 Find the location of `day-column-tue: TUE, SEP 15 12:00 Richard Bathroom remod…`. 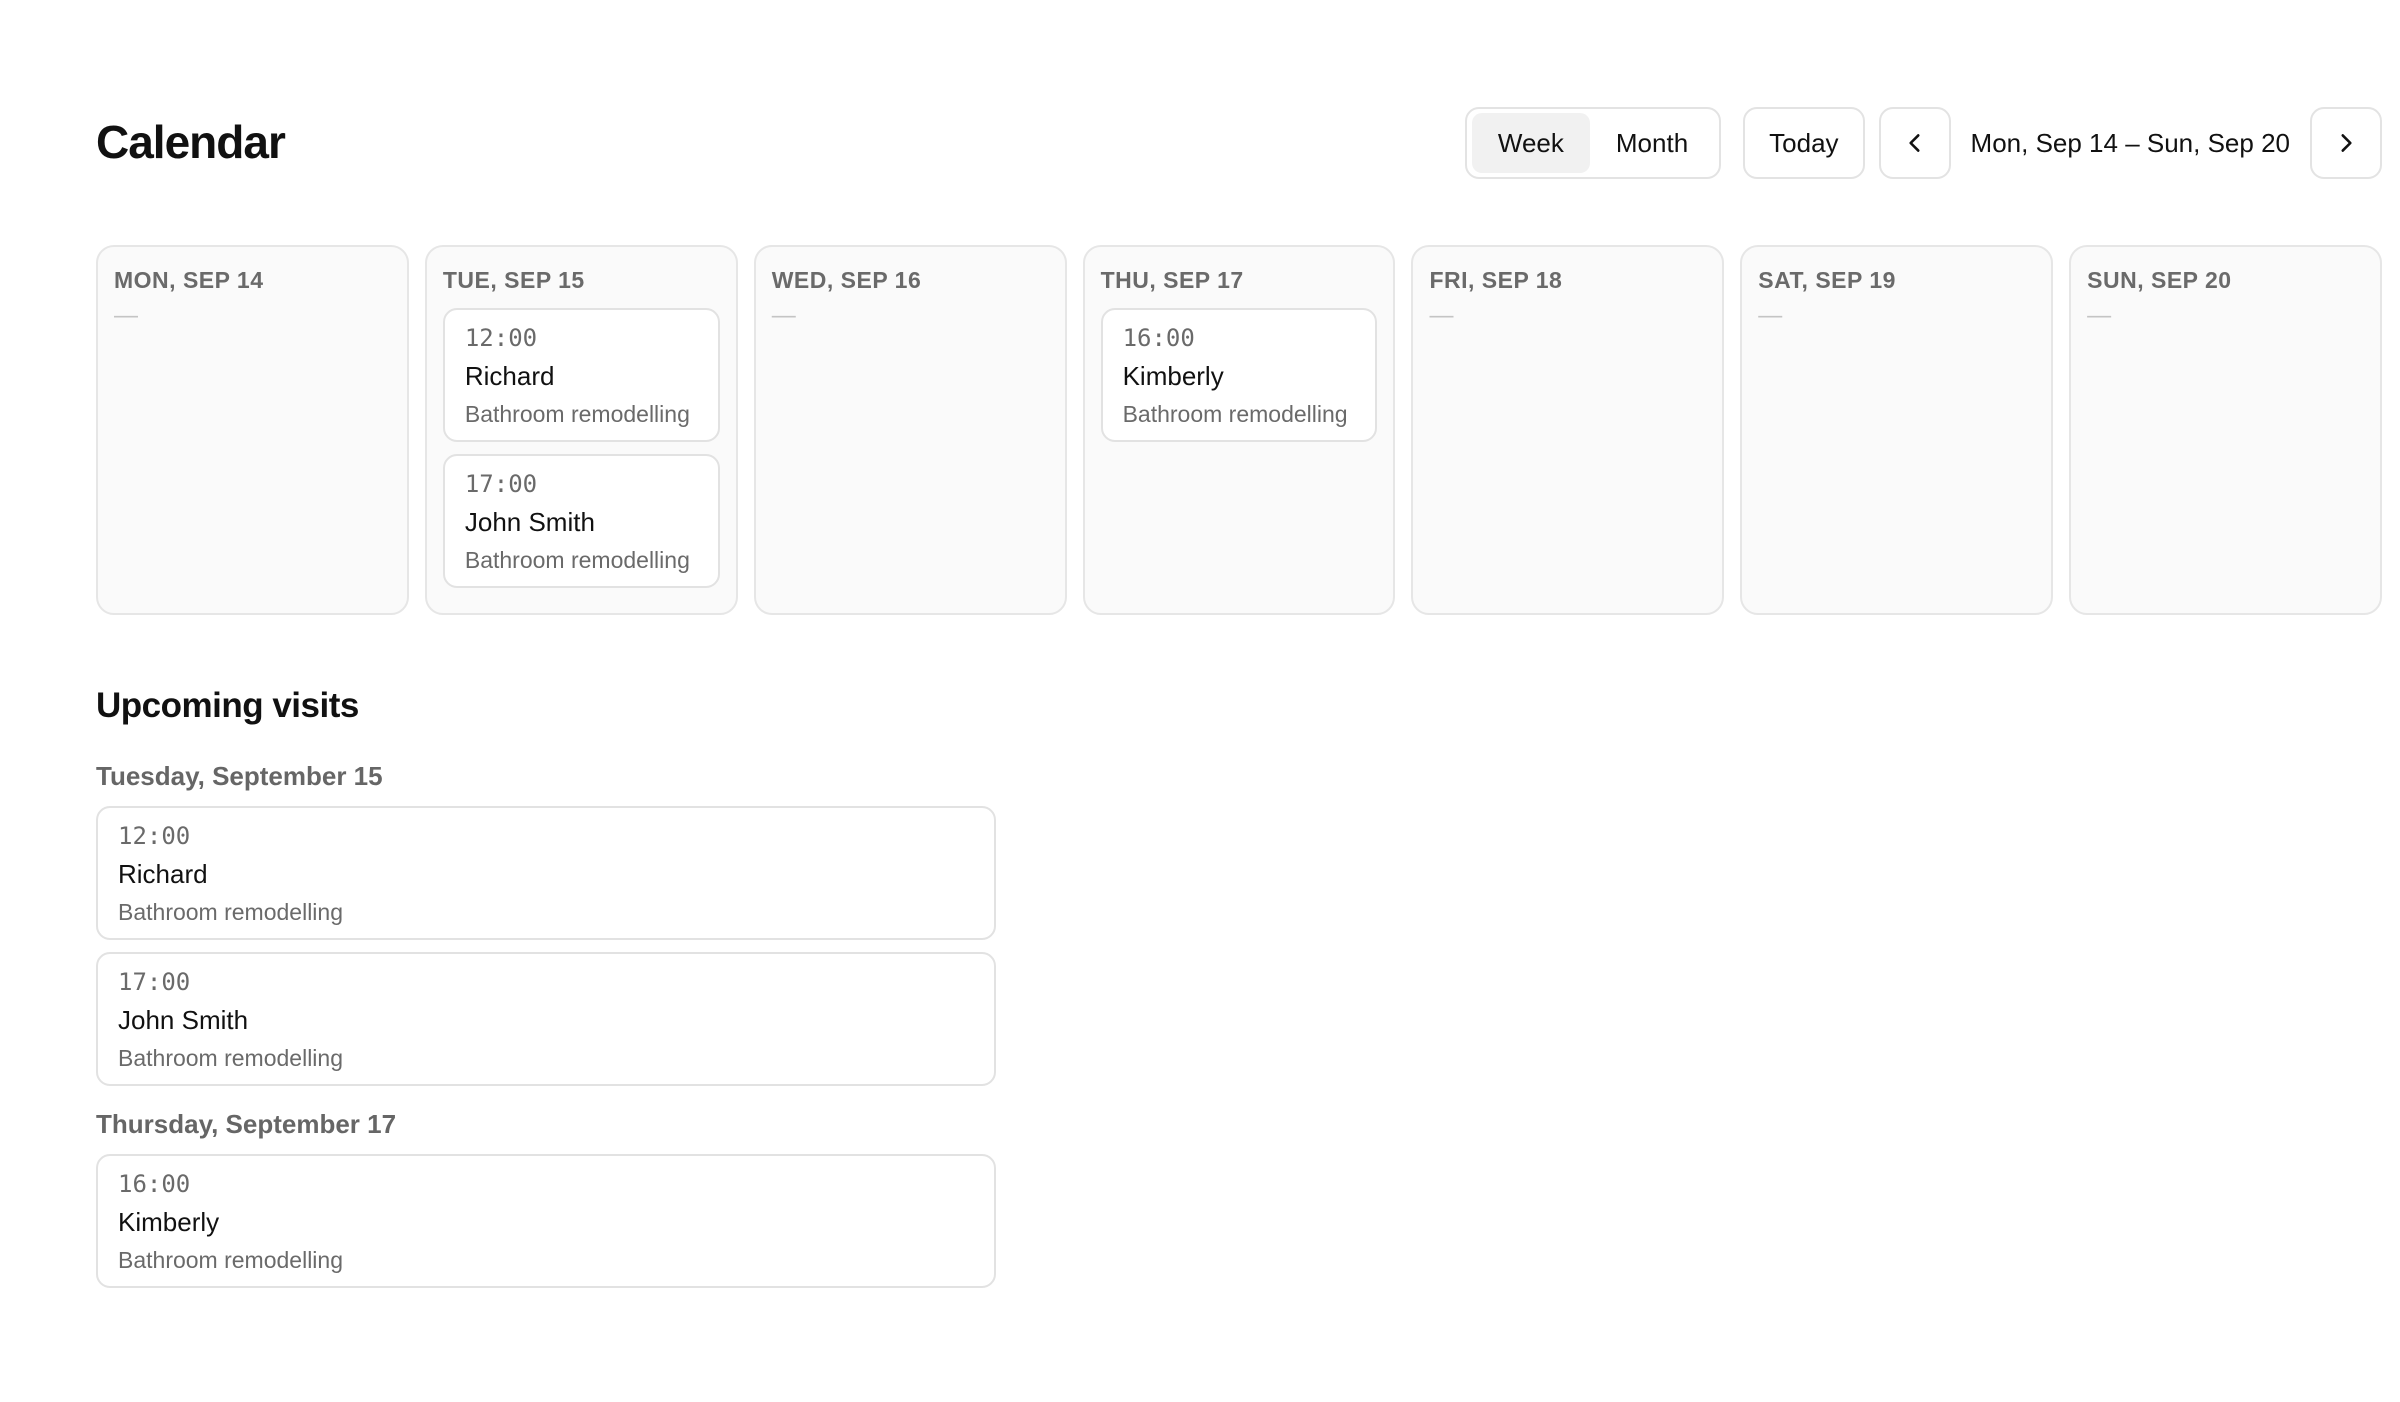

day-column-tue: TUE, SEP 15 12:00 Richard Bathroom remod… is located at coordinates (581, 430).